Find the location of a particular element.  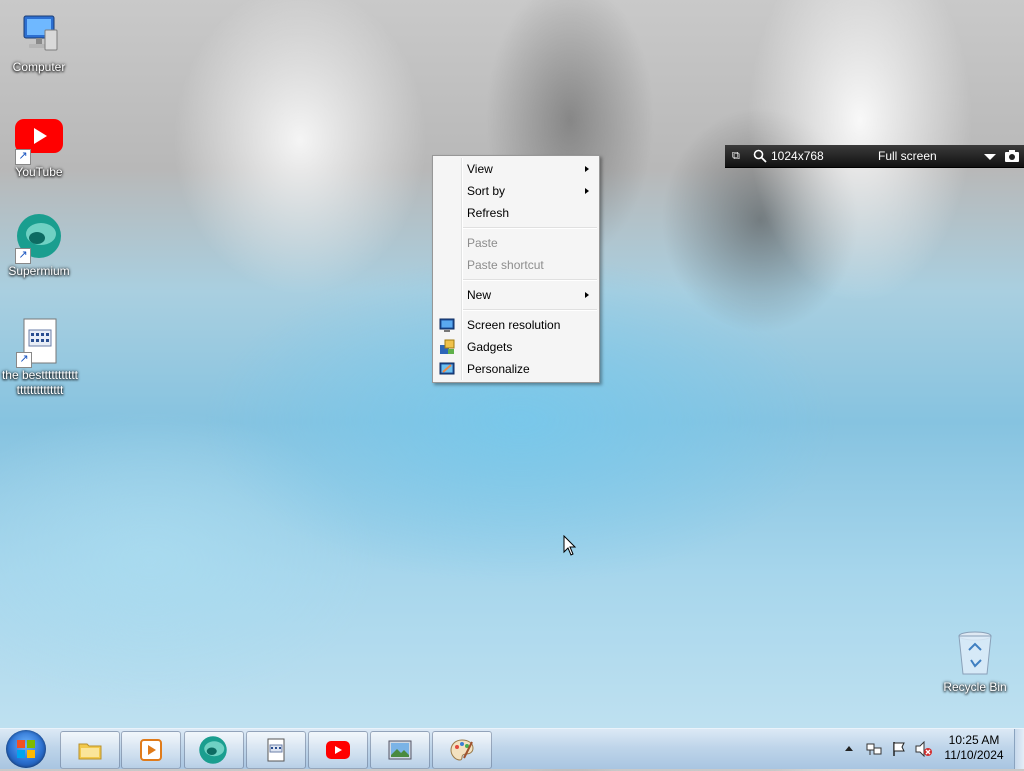

computer-icon is located at coordinates (39, 34).